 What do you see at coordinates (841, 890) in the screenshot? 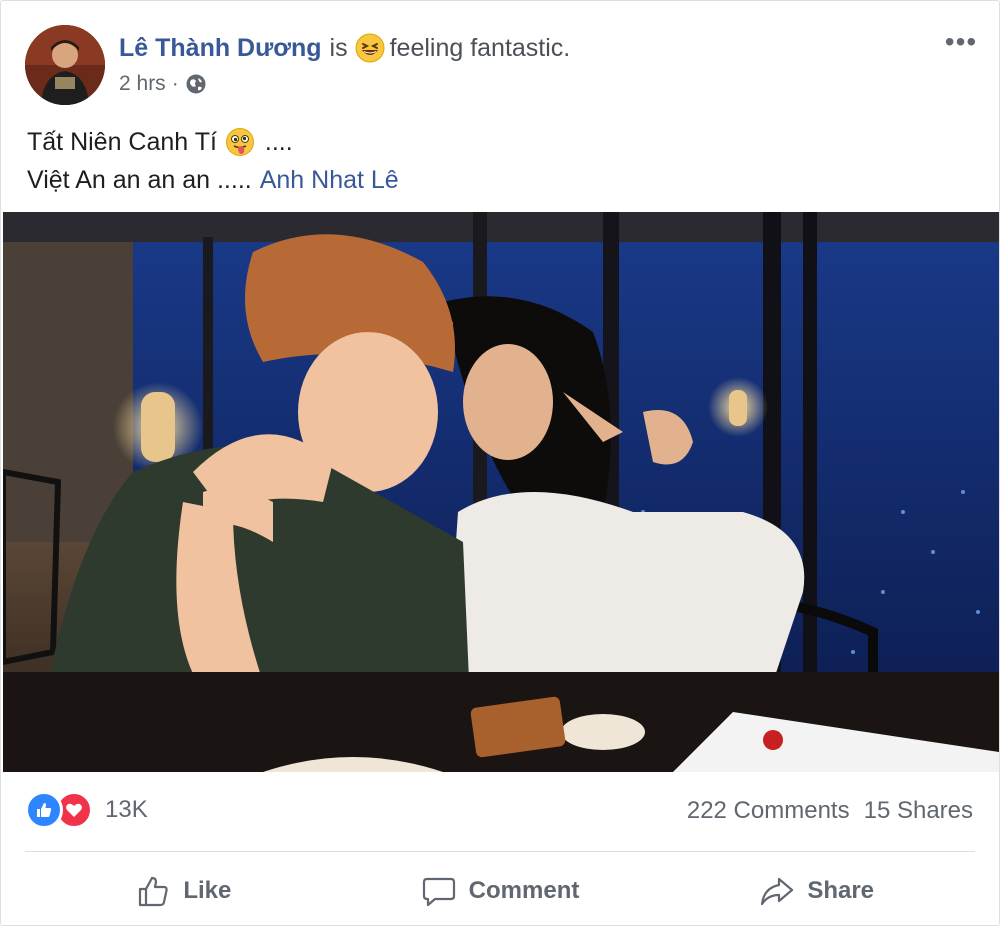
I see `share-button-label: Share` at bounding box center [841, 890].